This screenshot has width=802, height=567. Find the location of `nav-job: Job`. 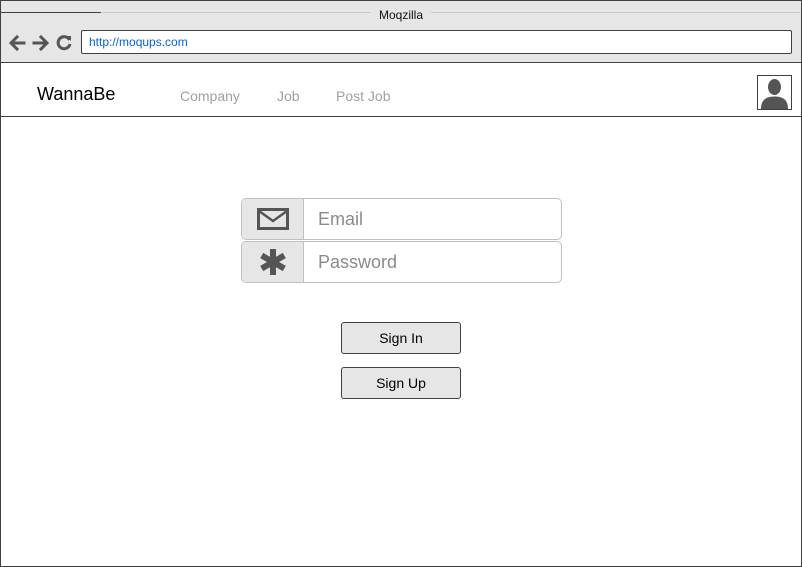

nav-job: Job is located at coordinates (288, 96).